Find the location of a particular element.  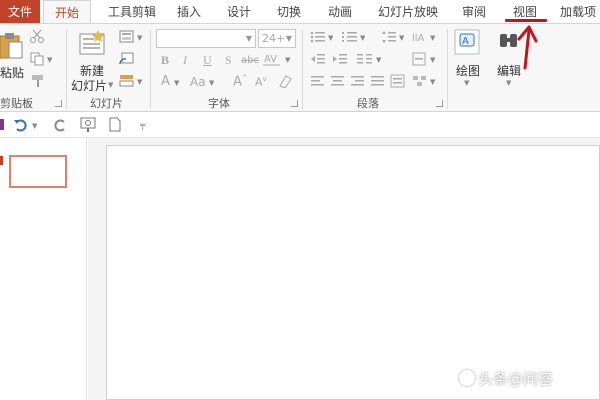

tab-animations: 动画 is located at coordinates (340, 12).